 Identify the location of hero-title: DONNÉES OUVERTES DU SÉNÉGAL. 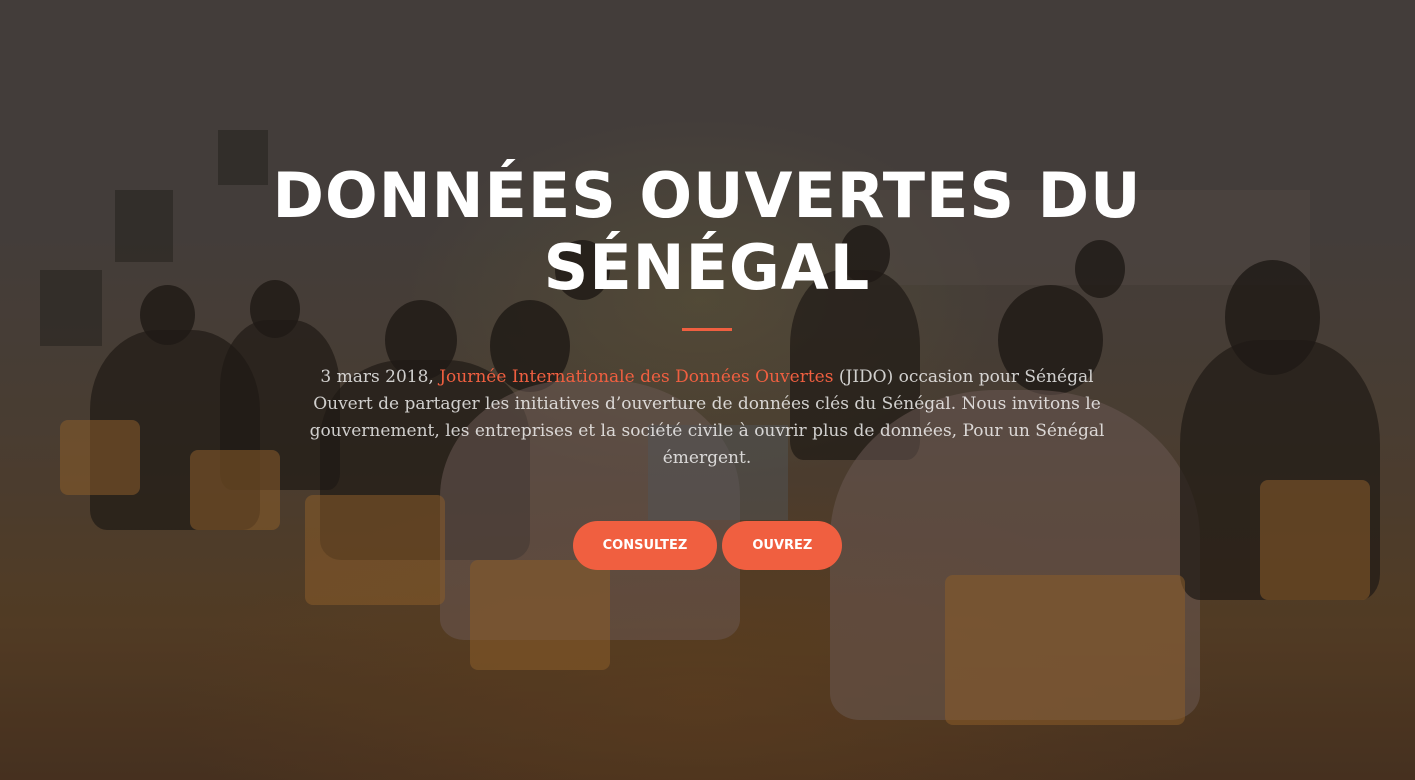
(707, 231).